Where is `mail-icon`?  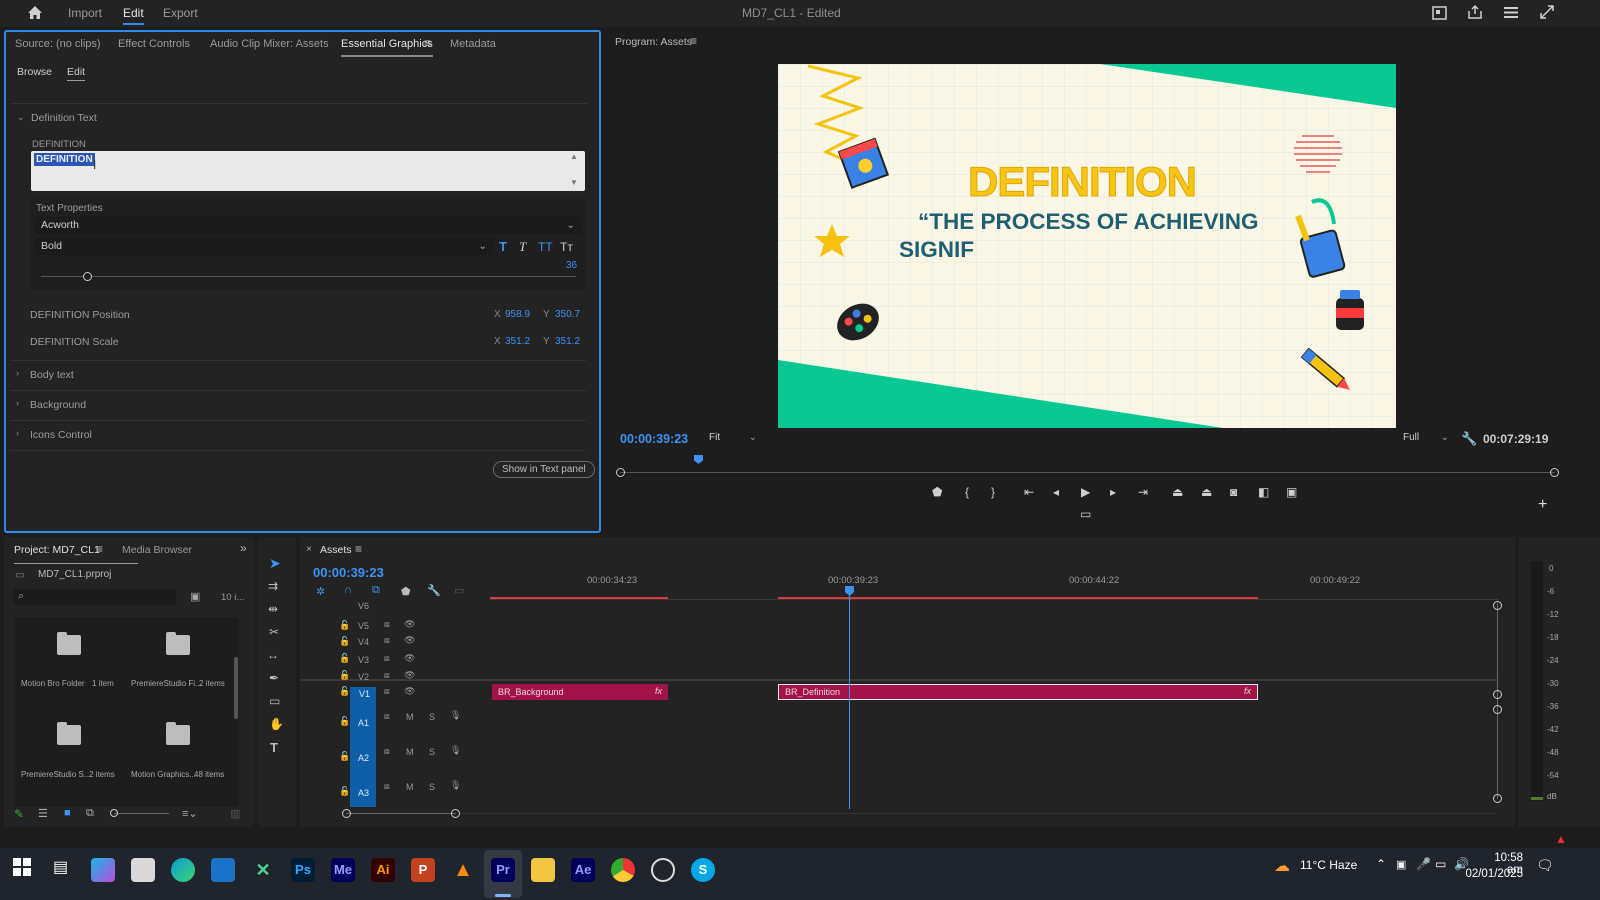 mail-icon is located at coordinates (223, 870).